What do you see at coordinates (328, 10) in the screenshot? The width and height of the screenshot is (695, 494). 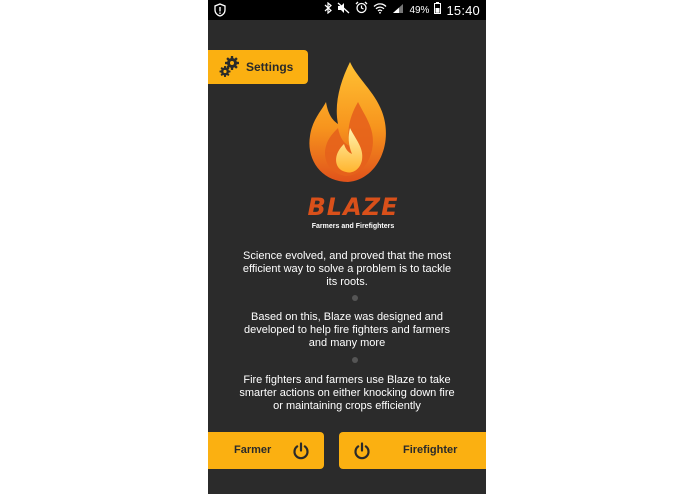 I see `bluetooth-icon` at bounding box center [328, 10].